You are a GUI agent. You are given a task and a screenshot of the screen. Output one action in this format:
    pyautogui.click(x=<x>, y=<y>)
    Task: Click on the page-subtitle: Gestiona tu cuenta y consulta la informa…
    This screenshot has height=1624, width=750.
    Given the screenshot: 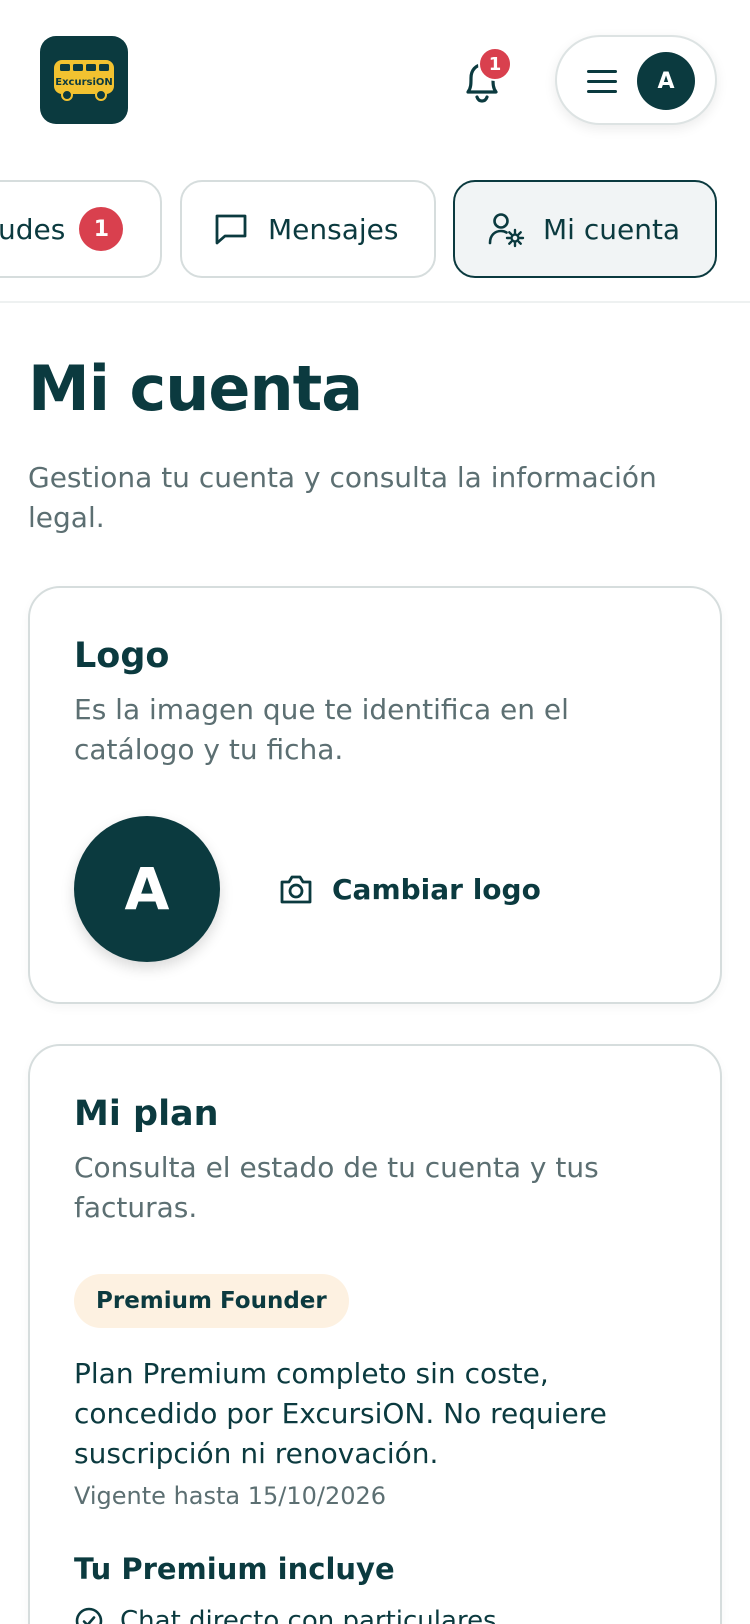 What is the action you would take?
    pyautogui.click(x=342, y=497)
    